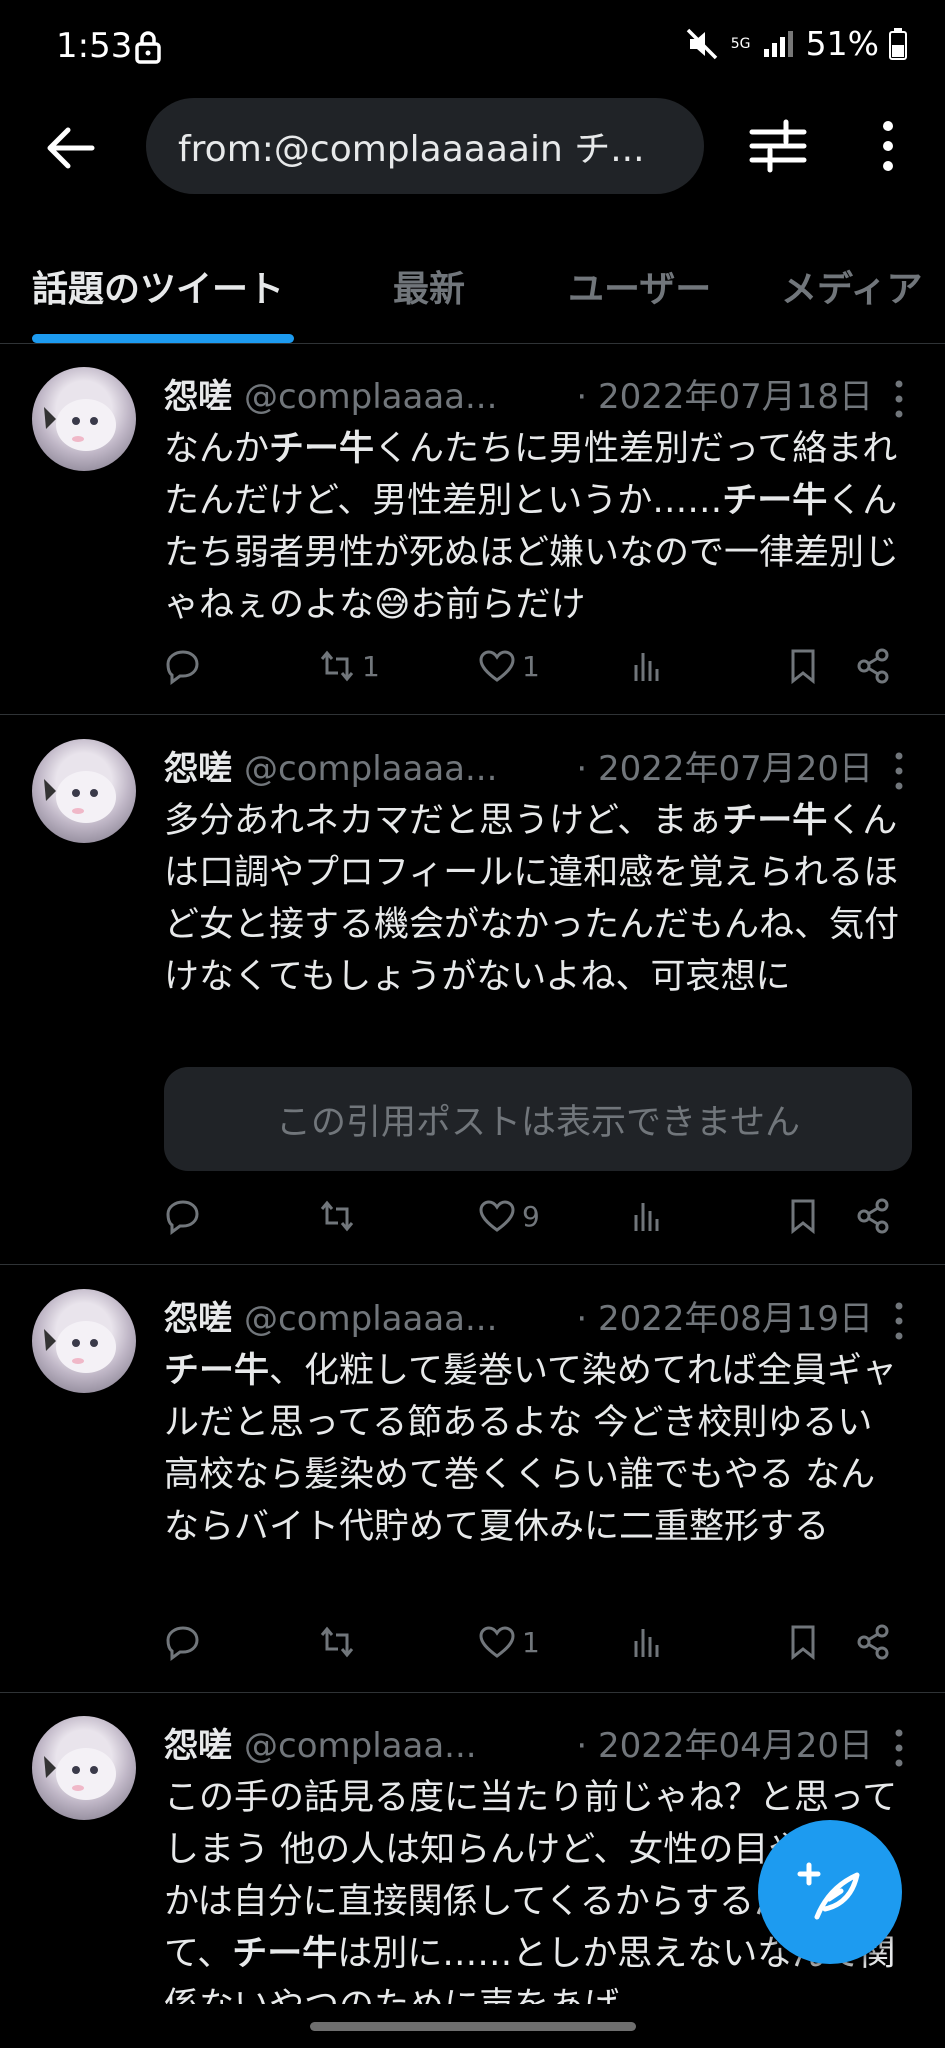 Image resolution: width=945 pixels, height=2048 pixels. I want to click on tweet-date: · 2022年04月20日, so click(724, 1746).